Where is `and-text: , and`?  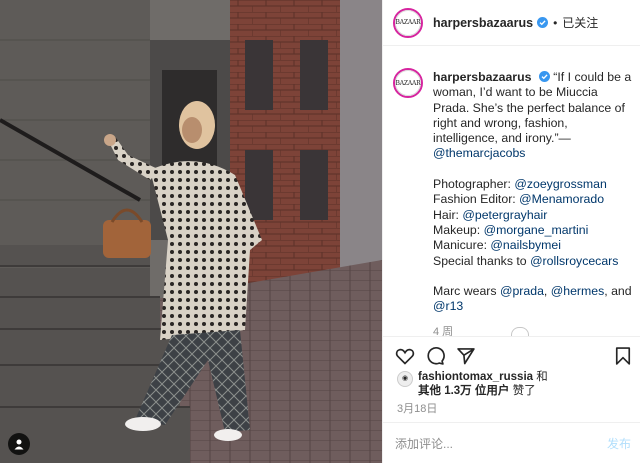 and-text: , and is located at coordinates (618, 291).